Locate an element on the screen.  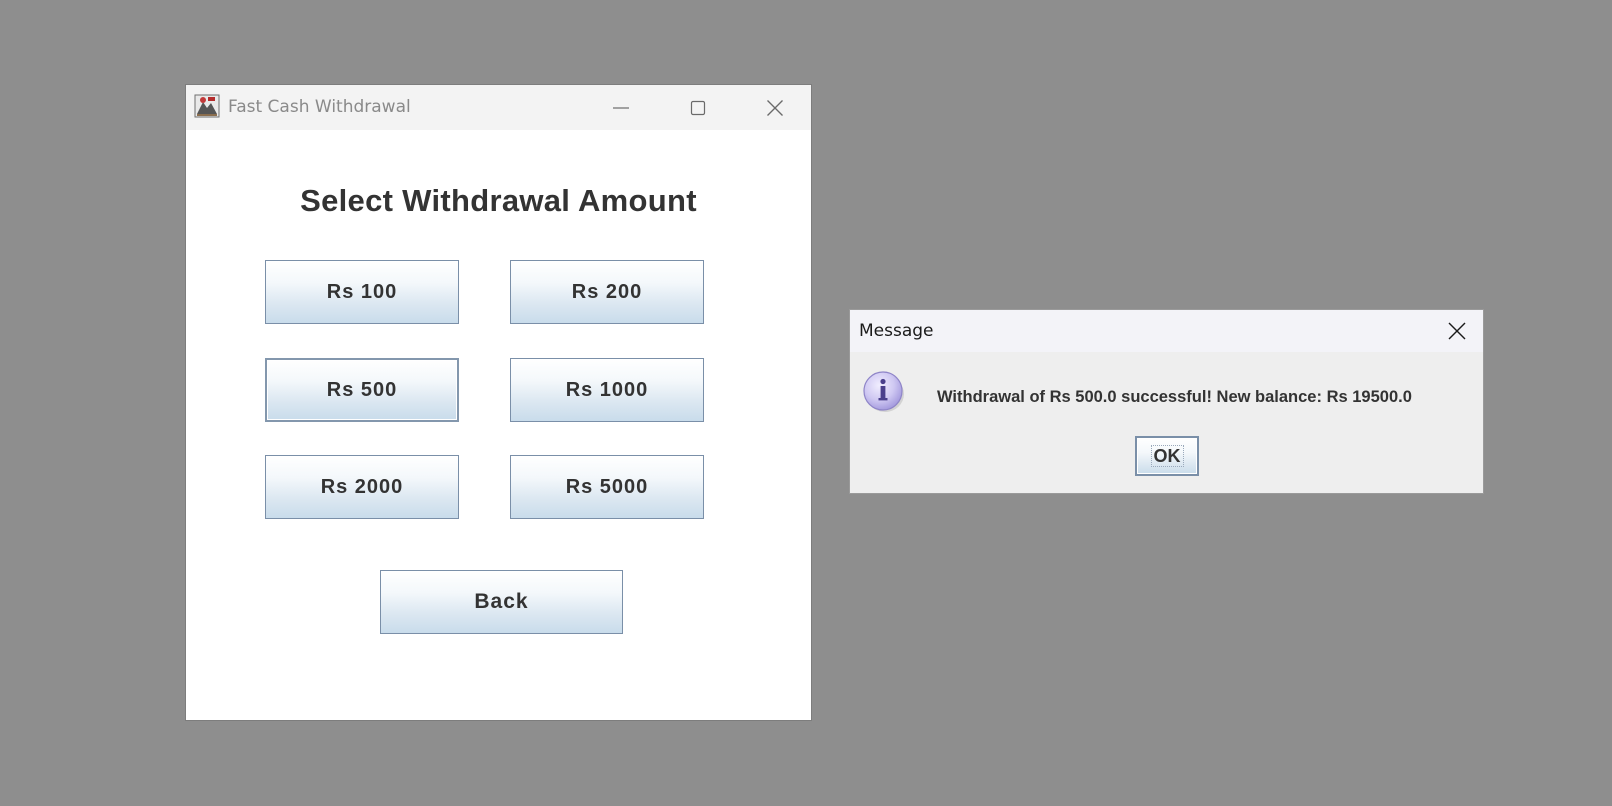
window-title: Fast Cash Withdrawal is located at coordinates (319, 107).